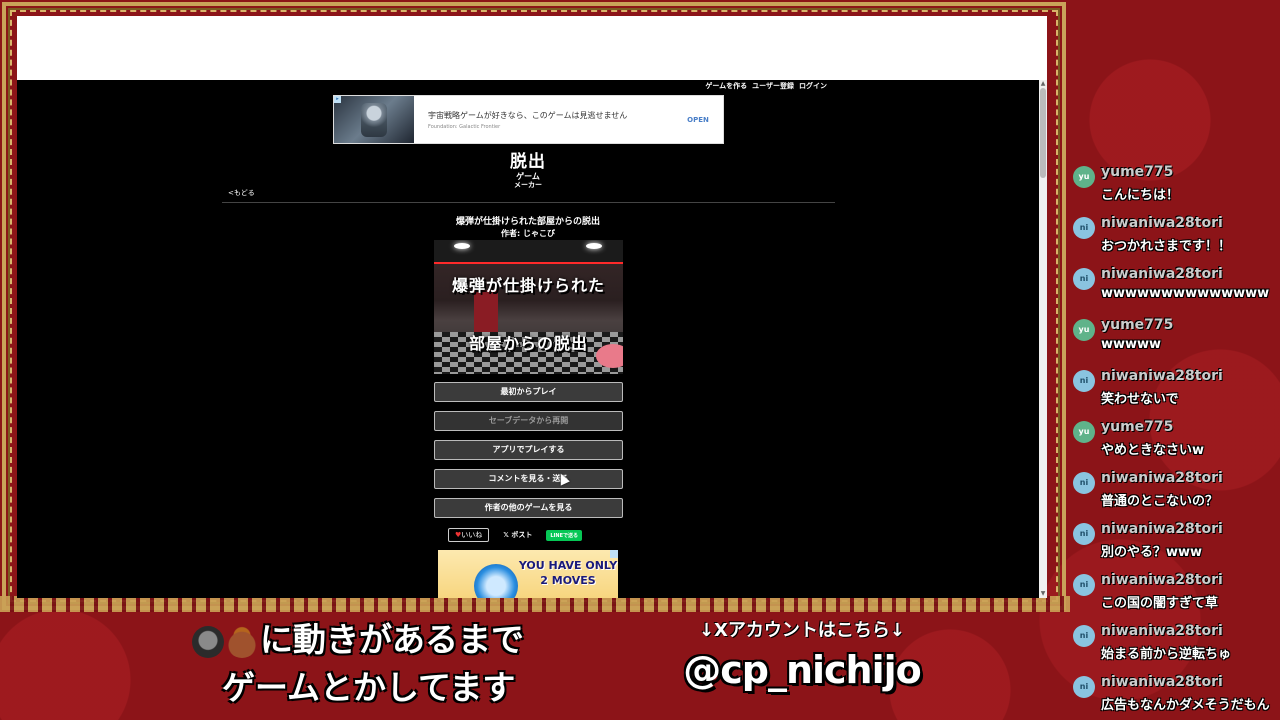 The width and height of the screenshot is (1280, 720). What do you see at coordinates (1174, 236) in the screenshot?
I see `chat-message: ni niwaniwa28tori おつかれさまです！！` at bounding box center [1174, 236].